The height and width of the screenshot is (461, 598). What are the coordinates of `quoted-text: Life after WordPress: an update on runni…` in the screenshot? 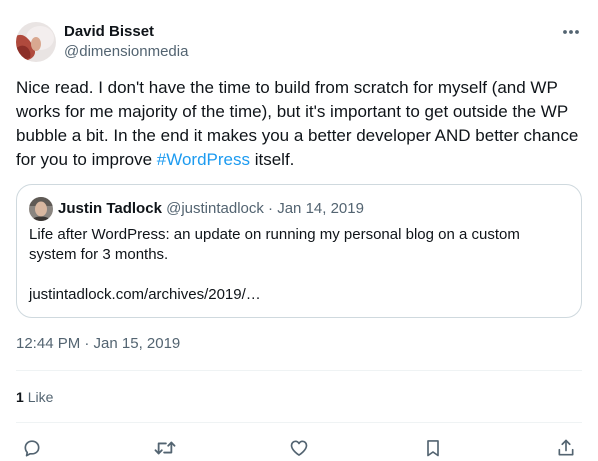 It's located at (274, 244).